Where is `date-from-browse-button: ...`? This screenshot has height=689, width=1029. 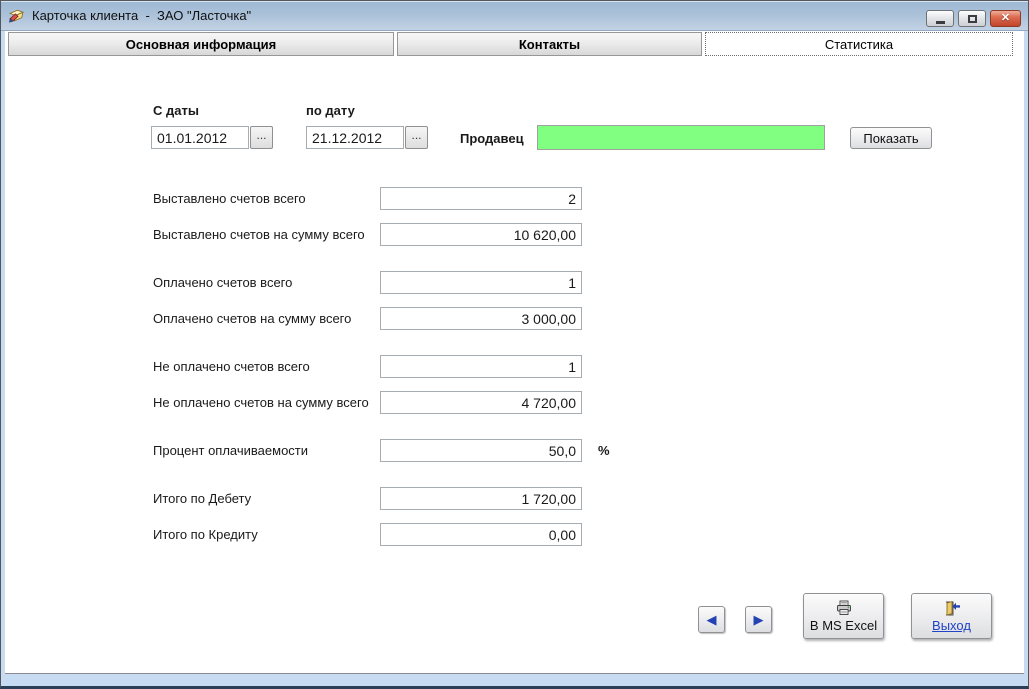 date-from-browse-button: ... is located at coordinates (261, 137).